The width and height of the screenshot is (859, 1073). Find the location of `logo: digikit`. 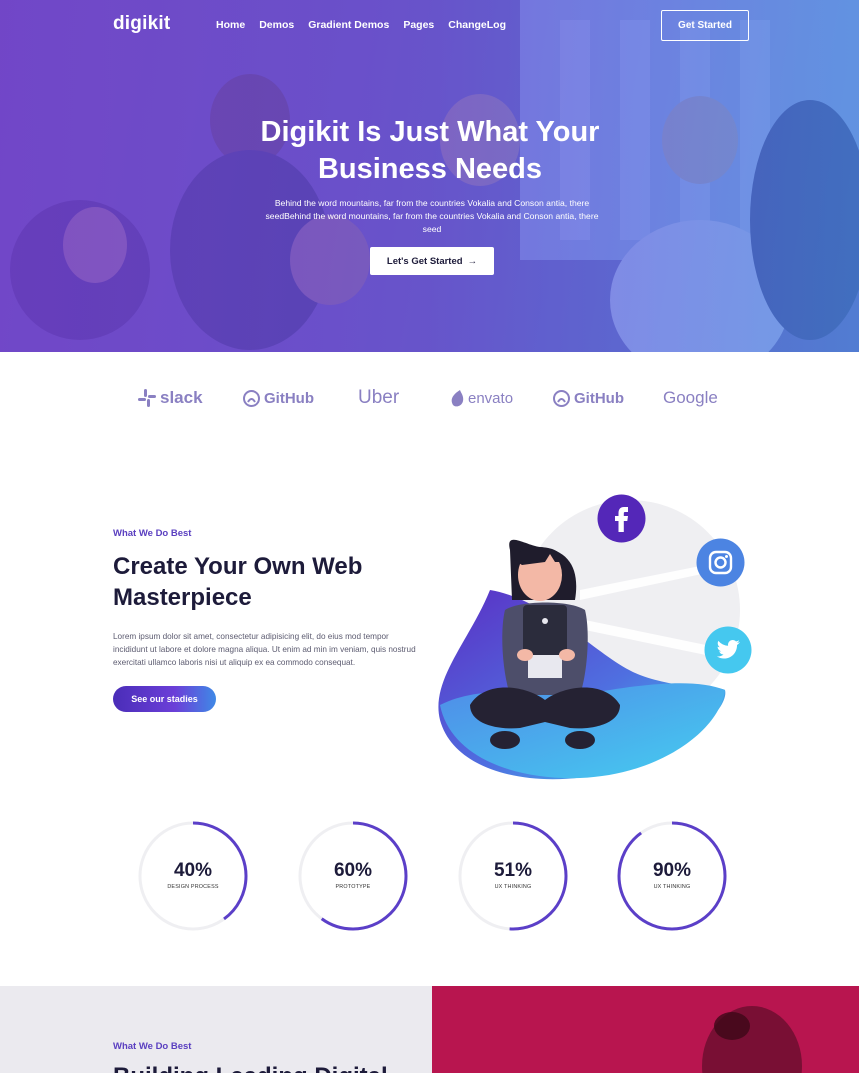

logo: digikit is located at coordinates (141, 24).